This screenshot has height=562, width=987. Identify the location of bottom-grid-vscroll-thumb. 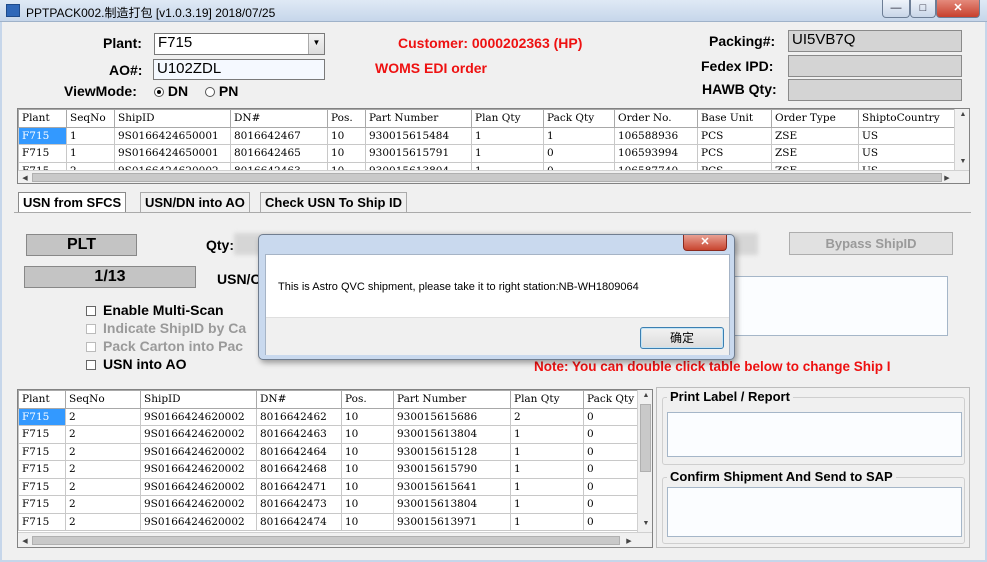
(645, 438).